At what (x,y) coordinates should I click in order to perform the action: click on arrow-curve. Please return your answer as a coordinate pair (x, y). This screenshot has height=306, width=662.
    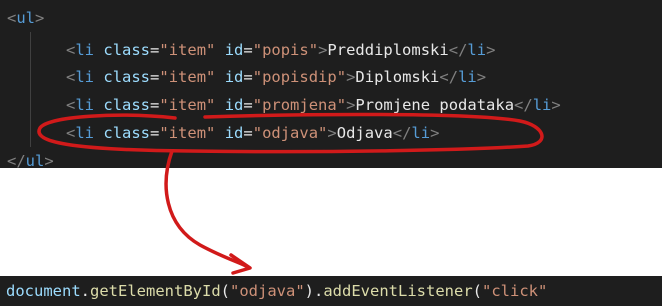
    Looking at the image, I should click on (206, 208).